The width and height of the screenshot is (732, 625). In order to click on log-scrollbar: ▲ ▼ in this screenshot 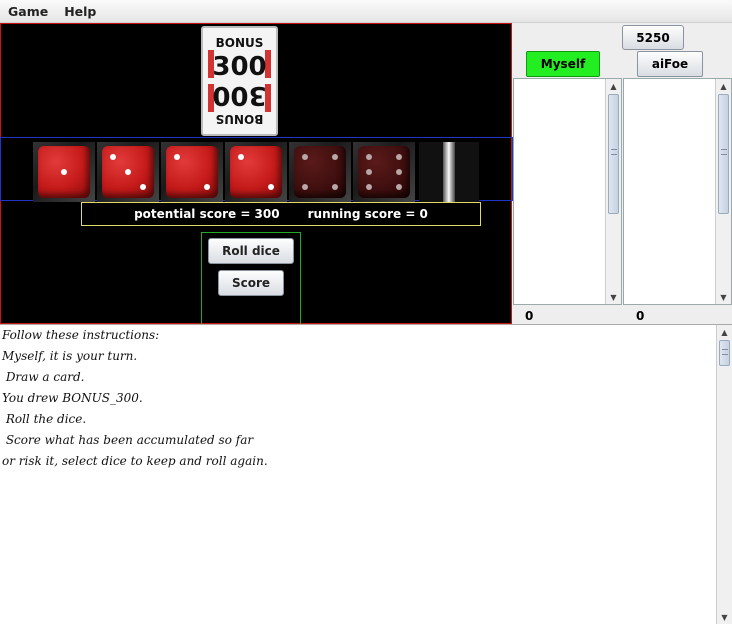, I will do `click(724, 474)`.